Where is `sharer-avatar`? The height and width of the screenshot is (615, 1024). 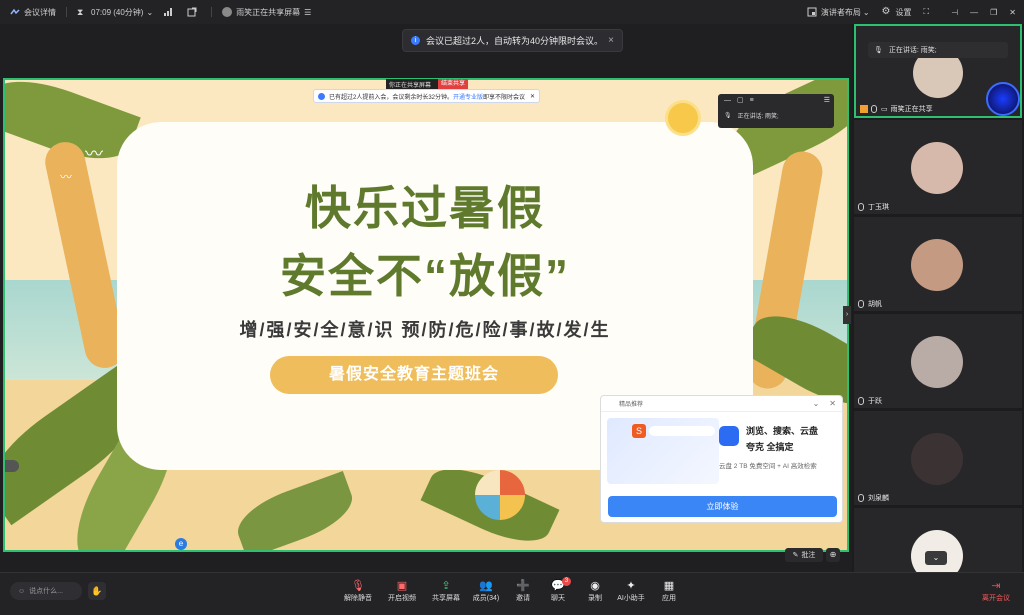
sharer-avatar is located at coordinates (227, 12).